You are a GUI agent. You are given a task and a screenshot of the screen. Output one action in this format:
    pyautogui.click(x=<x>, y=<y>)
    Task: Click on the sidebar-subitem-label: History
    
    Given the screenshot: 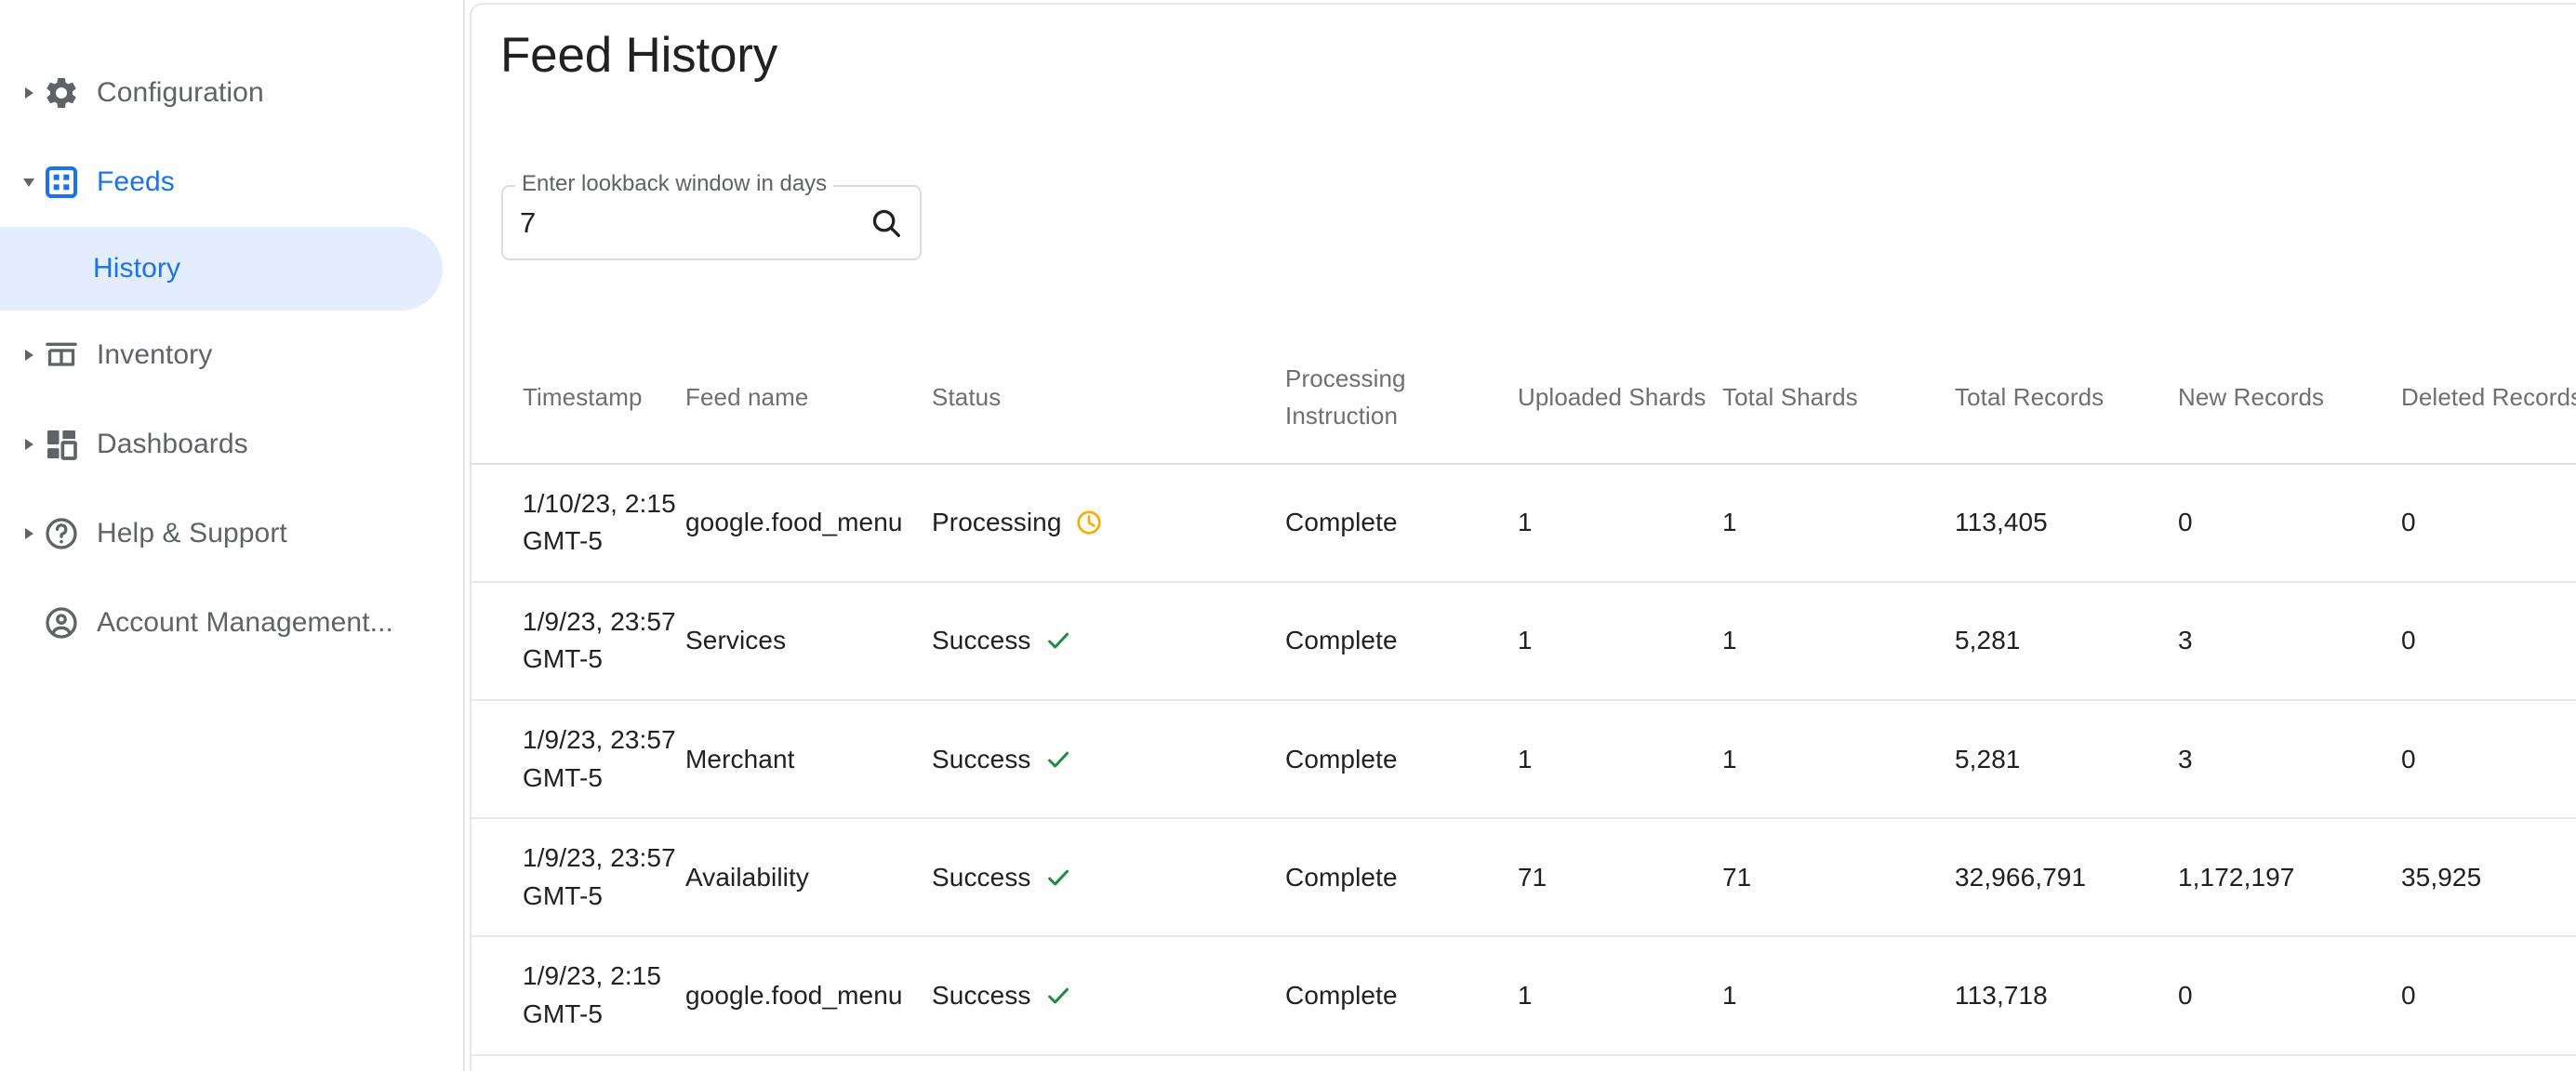 What is the action you would take?
    pyautogui.click(x=137, y=268)
    